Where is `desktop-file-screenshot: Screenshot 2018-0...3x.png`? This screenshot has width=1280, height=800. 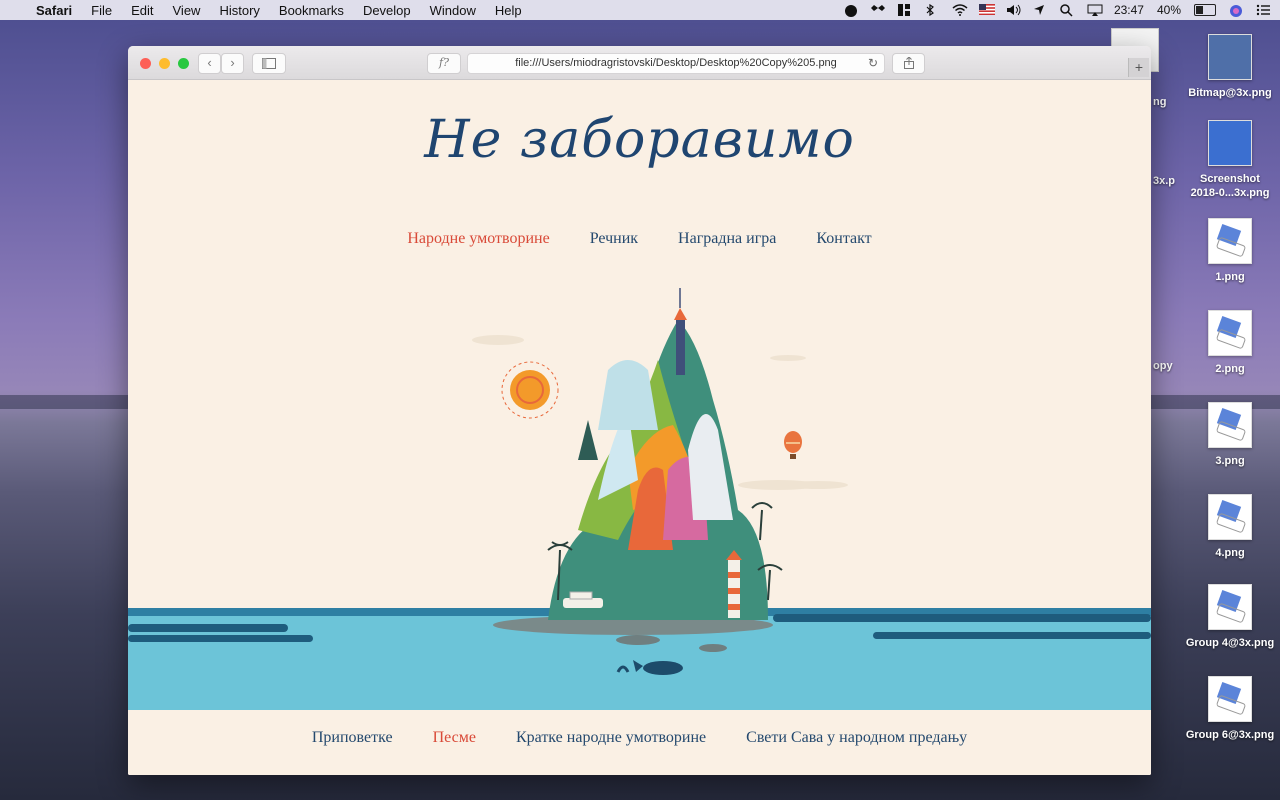
desktop-file-screenshot: Screenshot 2018-0...3x.png is located at coordinates (1230, 160).